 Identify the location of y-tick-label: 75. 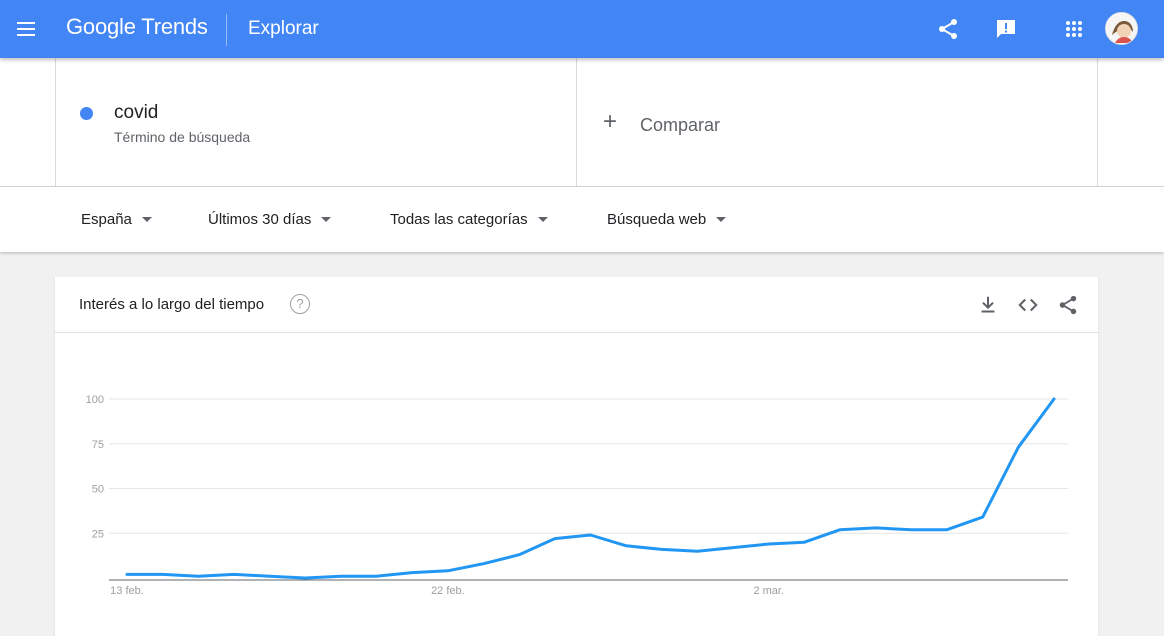
(98, 445).